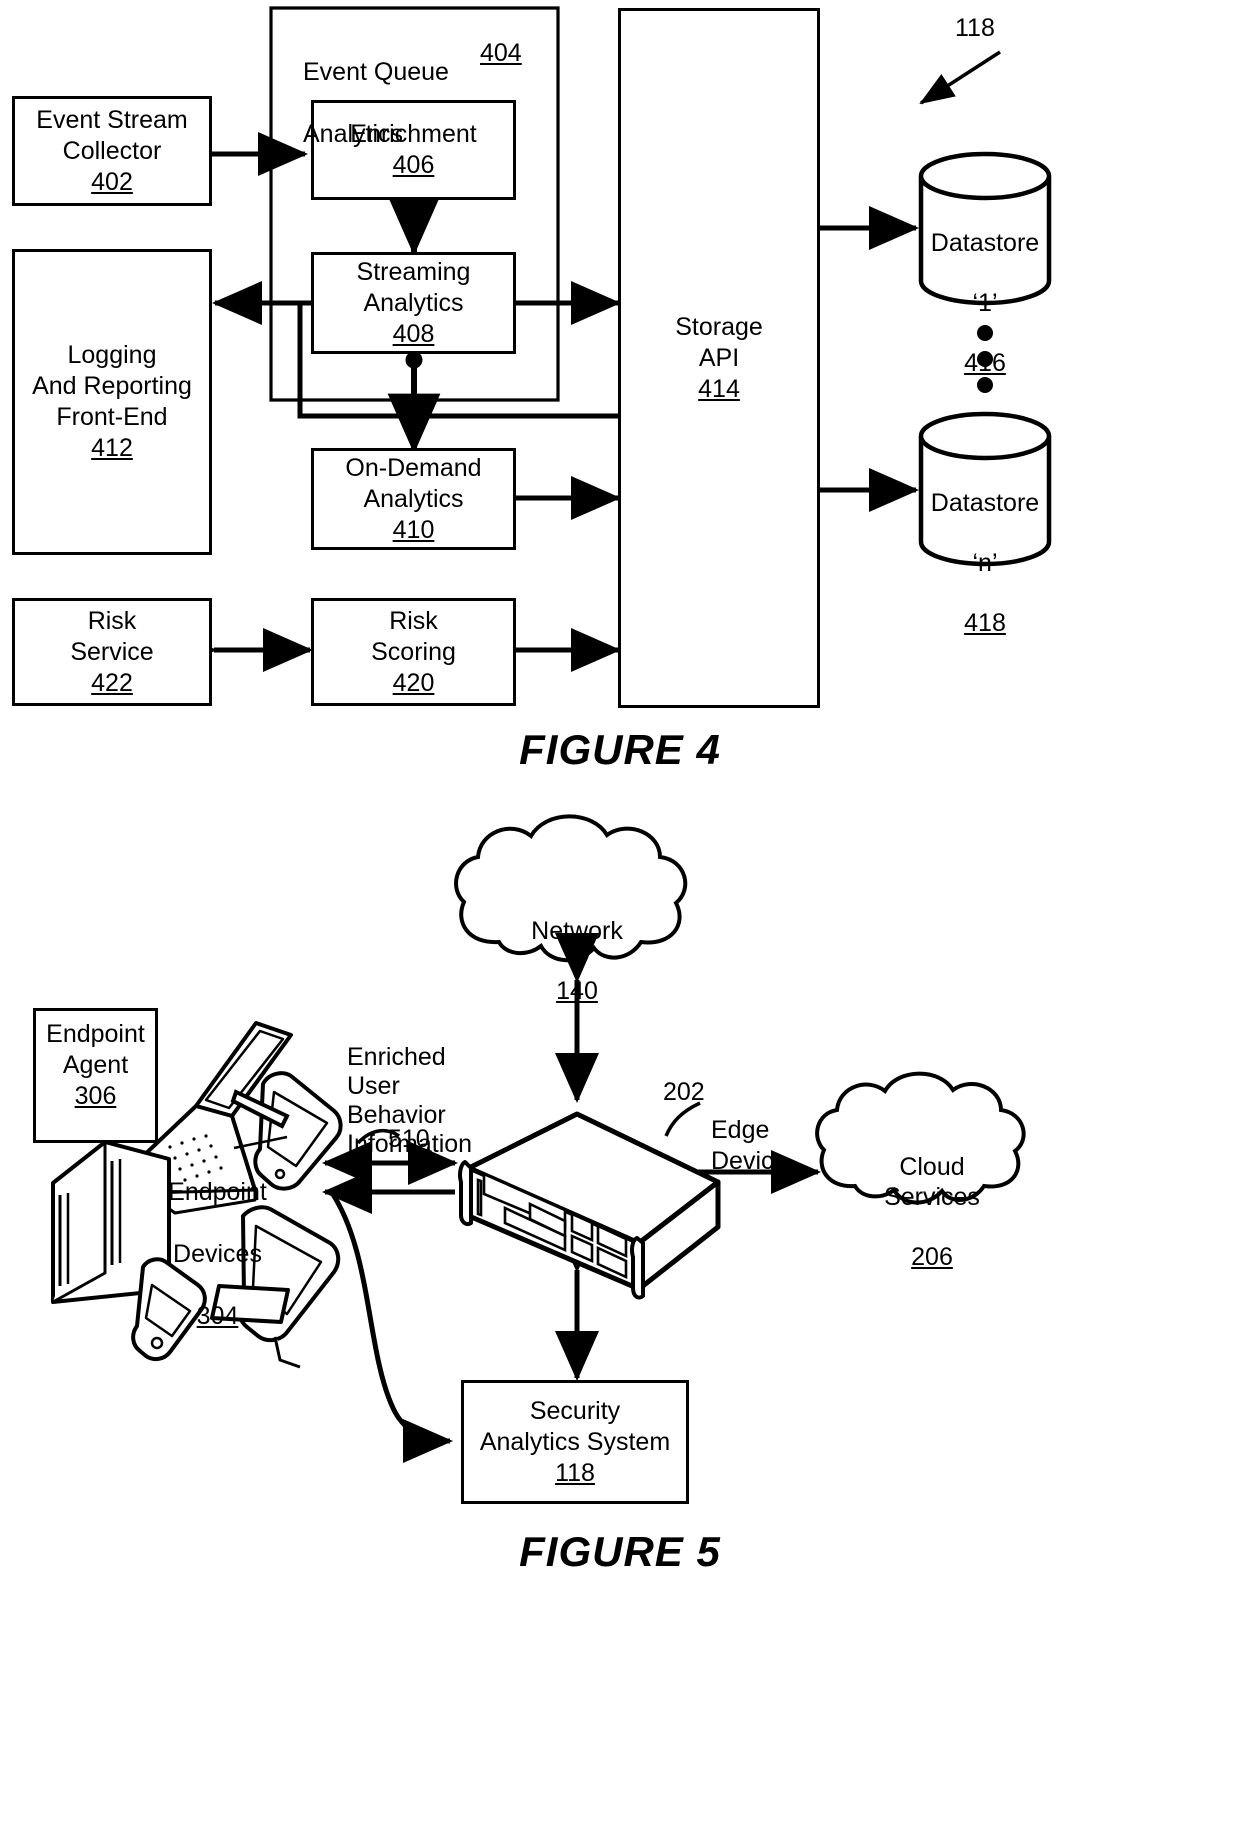  I want to click on cloud-services-label: Cloud Services 206, so click(932, 1197).